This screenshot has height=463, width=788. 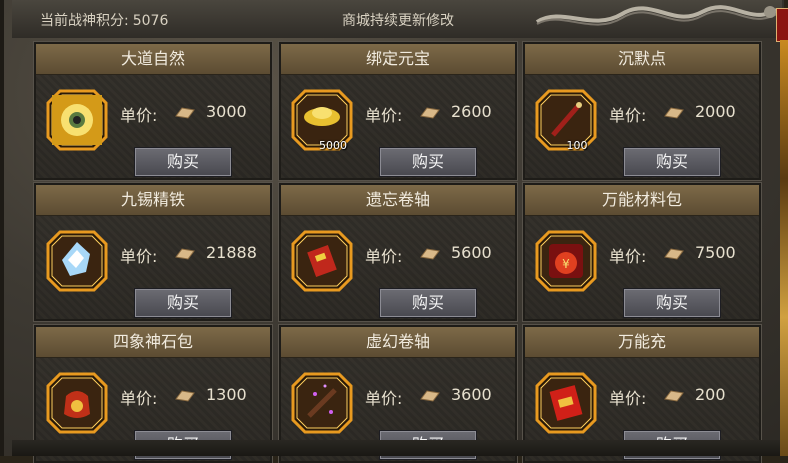 I want to click on item-price: 5600, so click(x=471, y=252).